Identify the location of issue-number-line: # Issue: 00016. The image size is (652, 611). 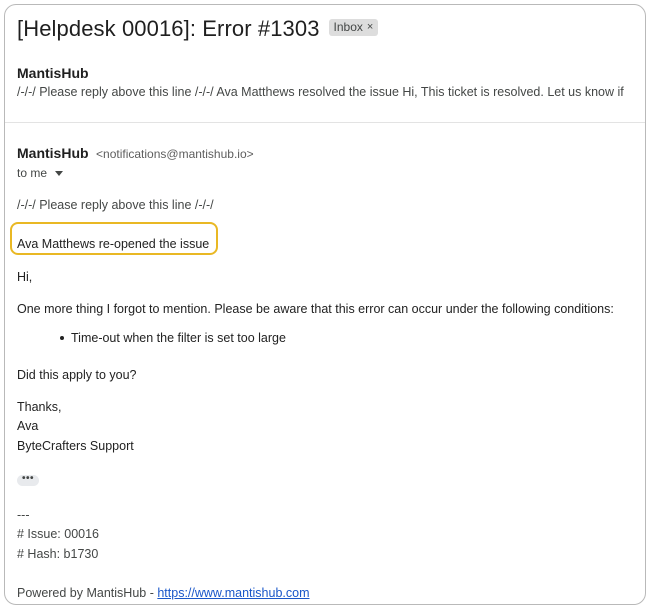
(58, 534).